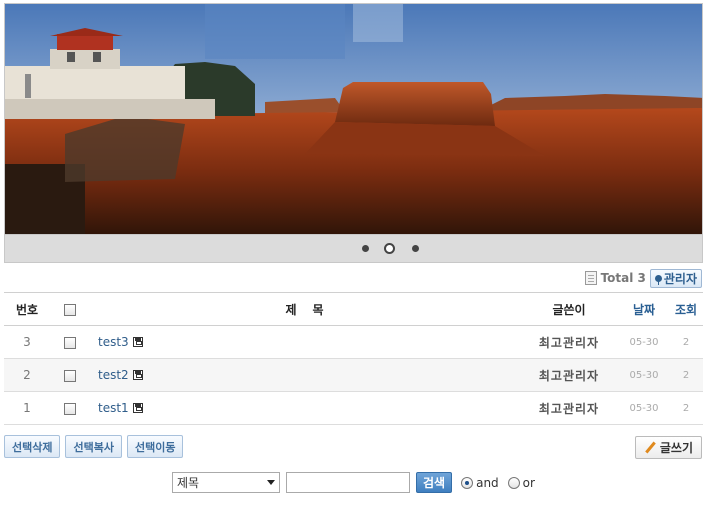  What do you see at coordinates (155, 446) in the screenshot?
I see `move-selected-button: 선택이동` at bounding box center [155, 446].